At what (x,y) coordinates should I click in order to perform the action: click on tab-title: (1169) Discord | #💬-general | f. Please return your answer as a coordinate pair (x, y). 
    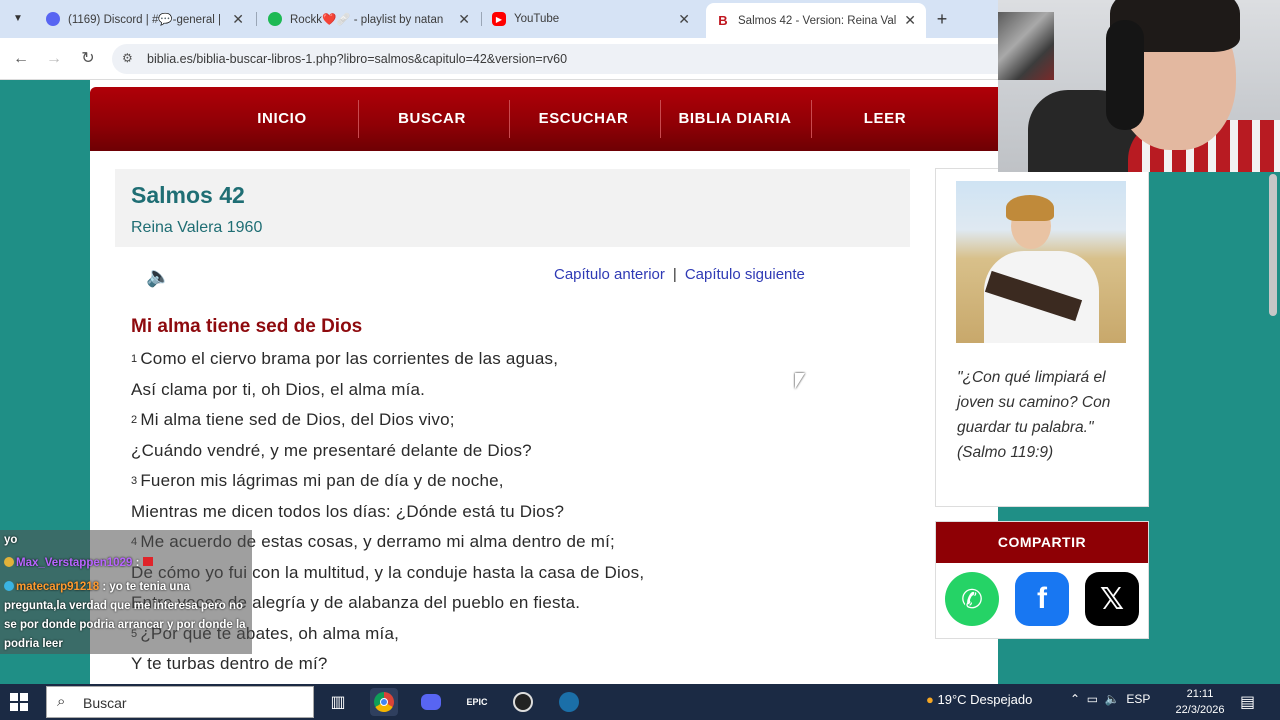
    Looking at the image, I should click on (146, 20).